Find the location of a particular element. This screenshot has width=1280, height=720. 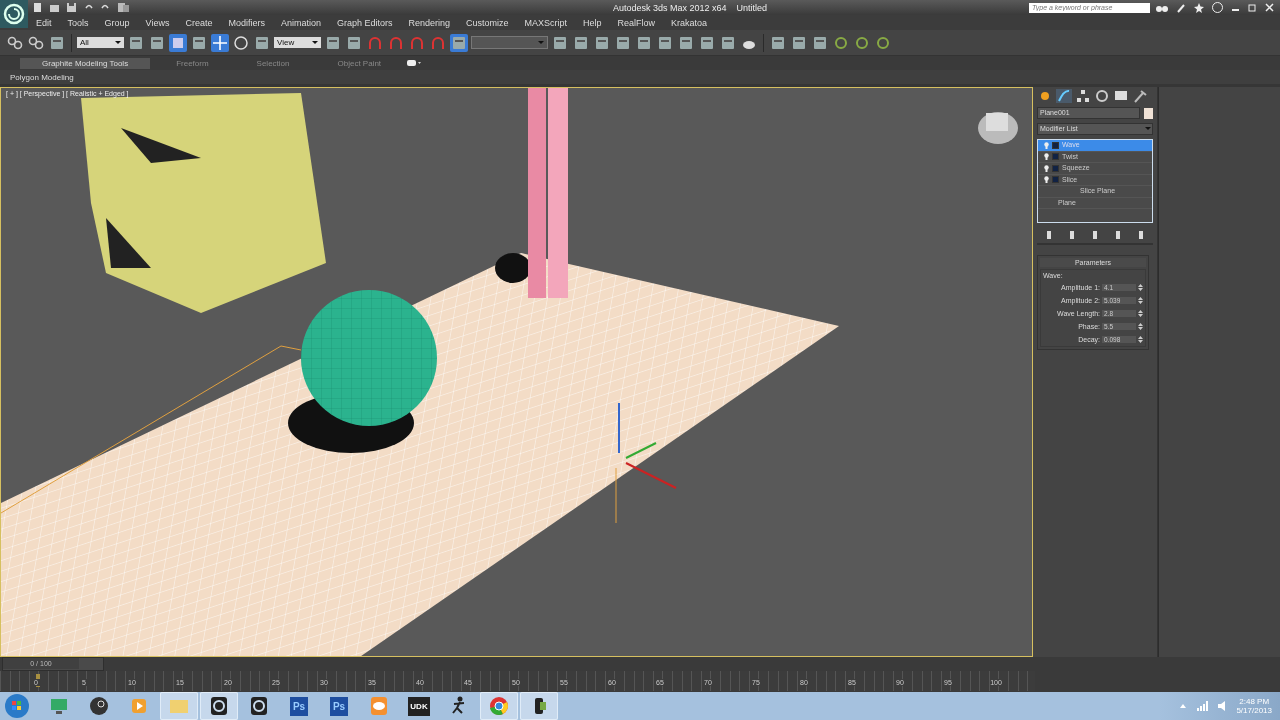

monitor-icon is located at coordinates (1121, 96).